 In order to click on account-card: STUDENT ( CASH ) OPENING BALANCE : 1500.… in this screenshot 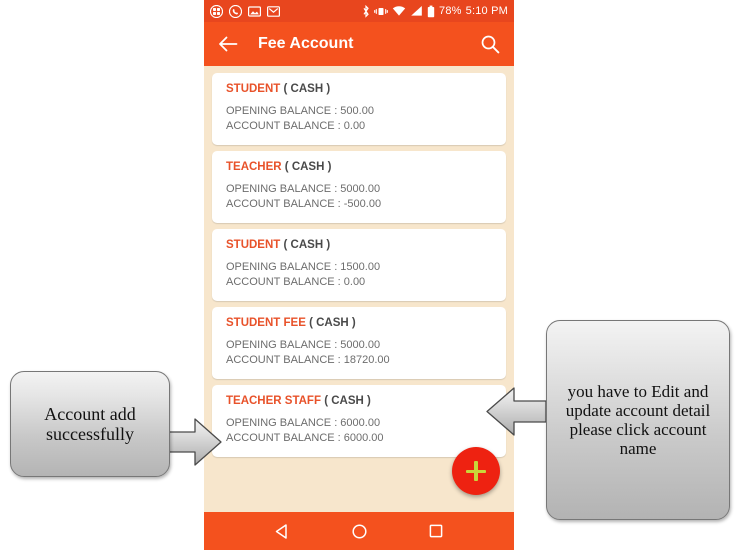, I will do `click(359, 265)`.